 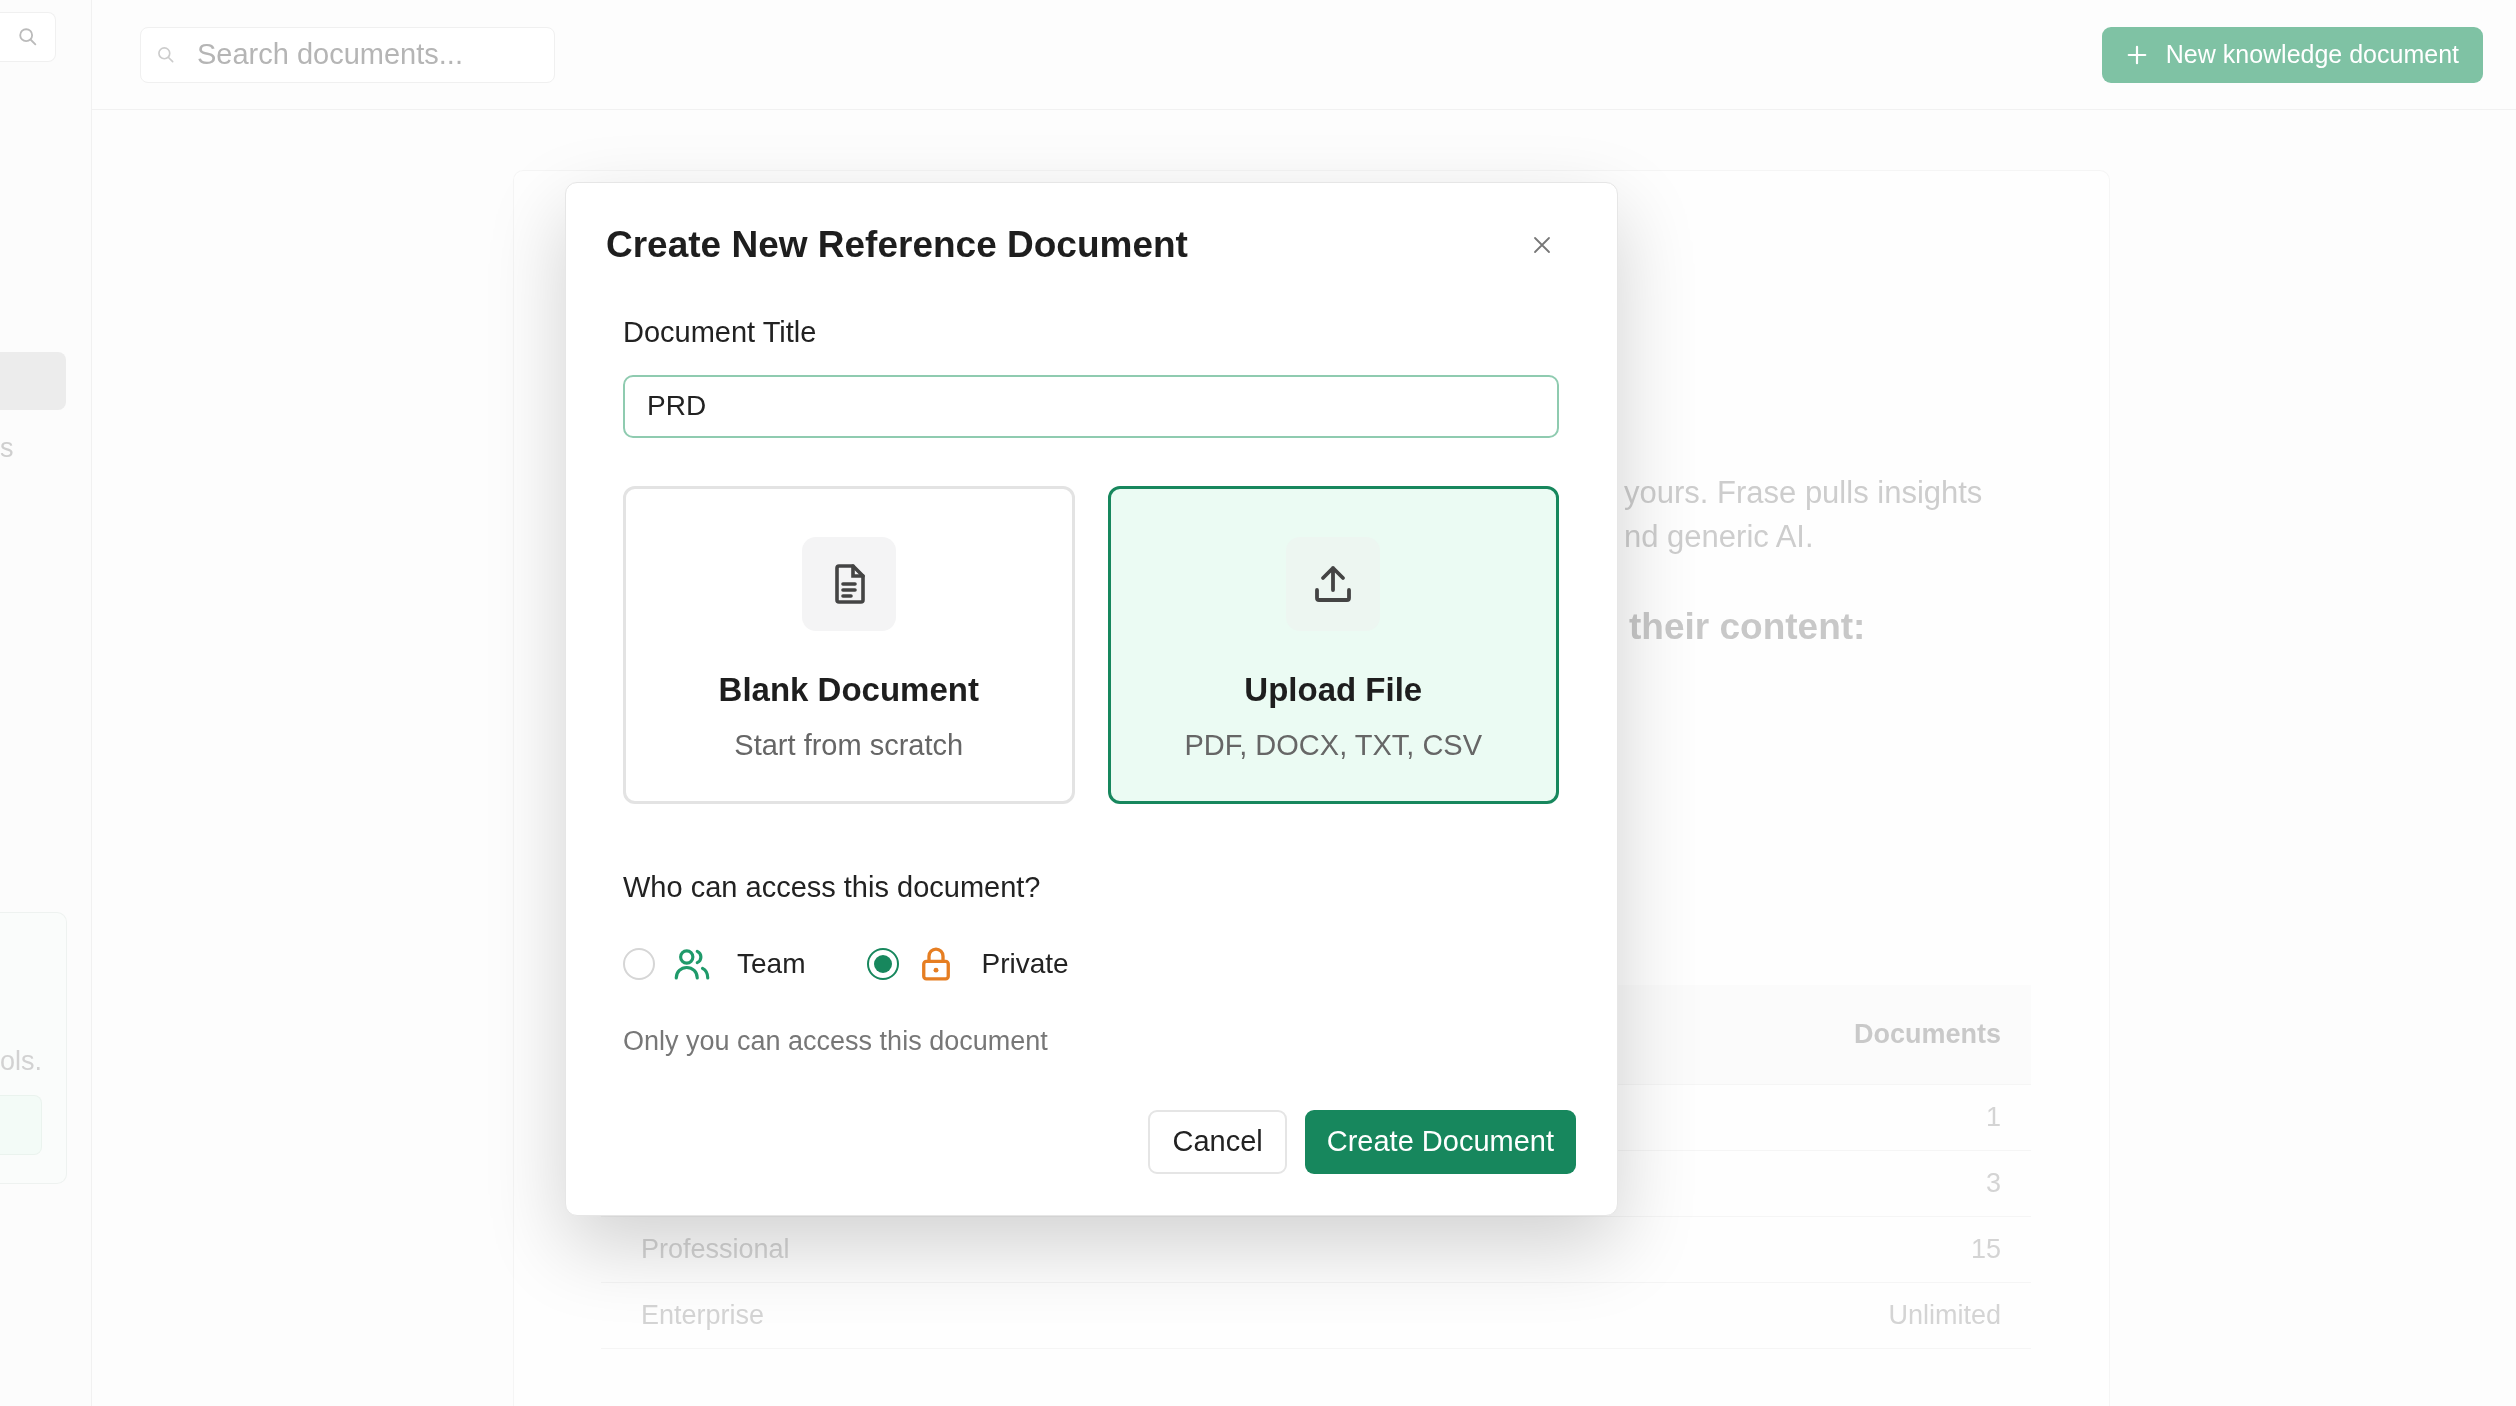 What do you see at coordinates (849, 746) in the screenshot?
I see `option-subtitle: Start from scratch` at bounding box center [849, 746].